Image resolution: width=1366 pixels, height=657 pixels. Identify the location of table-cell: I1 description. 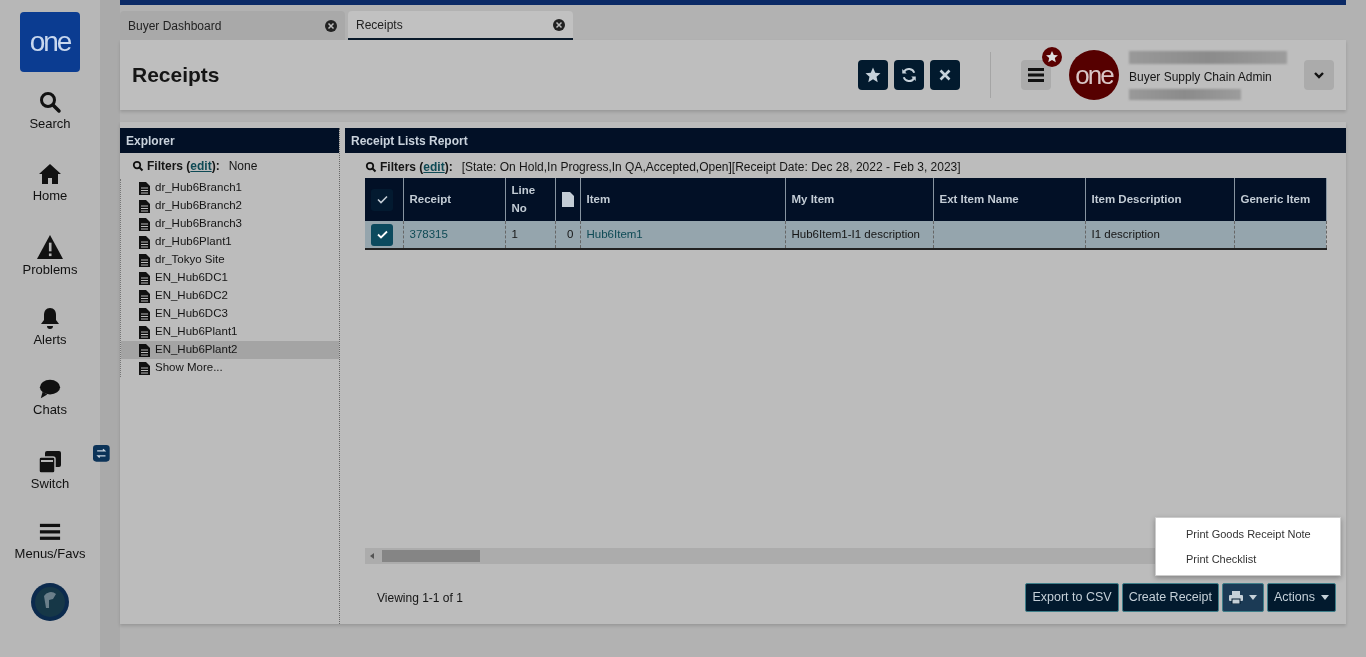
(1125, 233).